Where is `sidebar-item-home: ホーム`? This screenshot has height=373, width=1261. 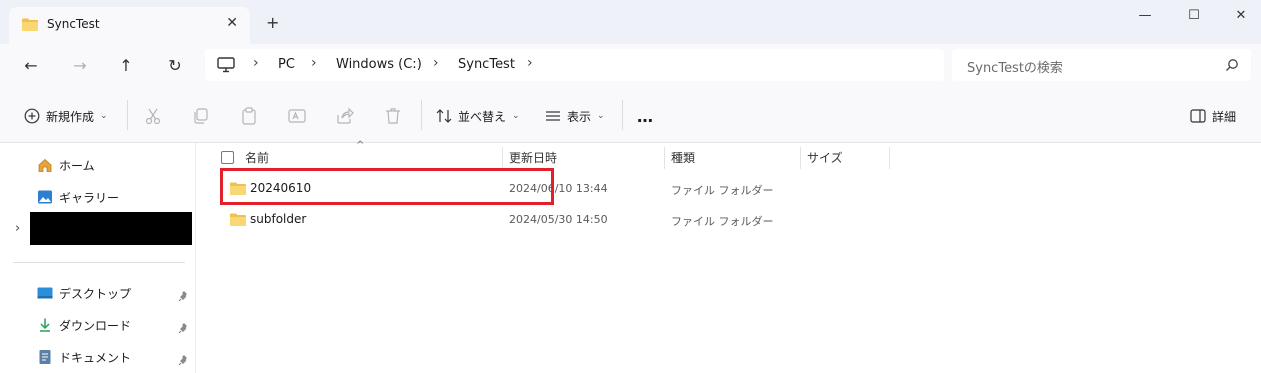 sidebar-item-home: ホーム is located at coordinates (66, 165).